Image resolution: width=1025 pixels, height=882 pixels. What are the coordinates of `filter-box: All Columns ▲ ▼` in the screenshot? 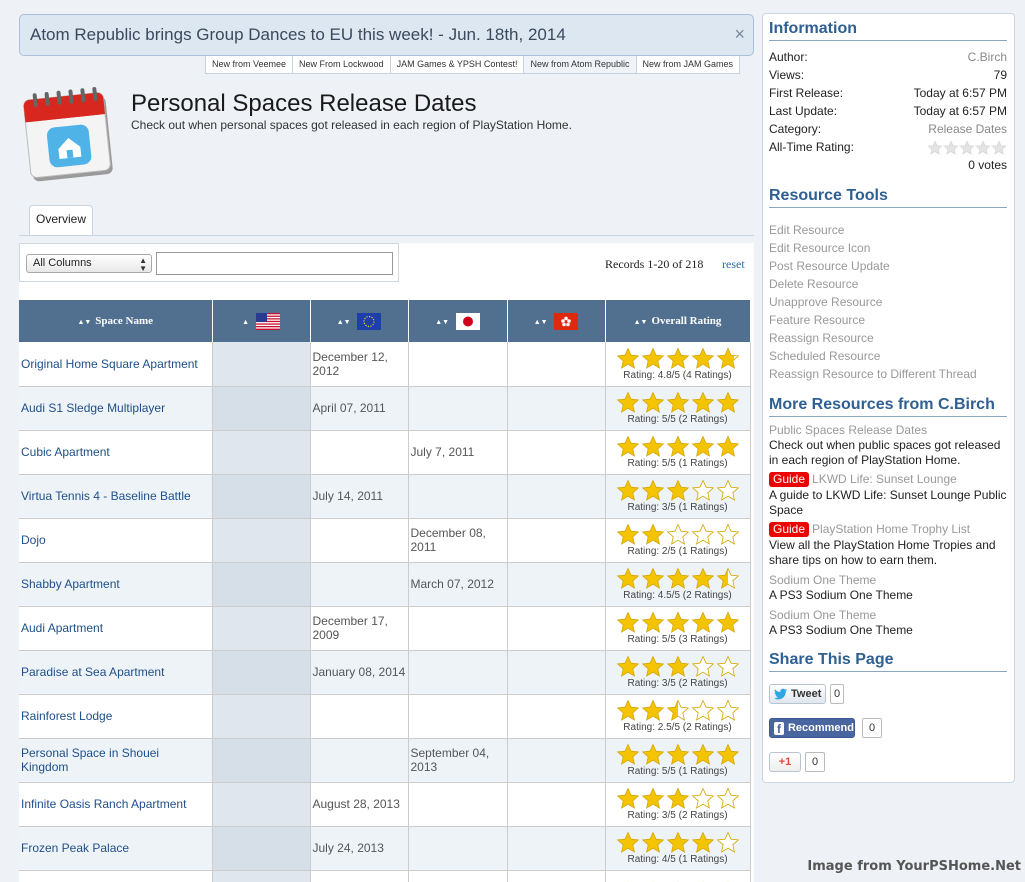 It's located at (209, 262).